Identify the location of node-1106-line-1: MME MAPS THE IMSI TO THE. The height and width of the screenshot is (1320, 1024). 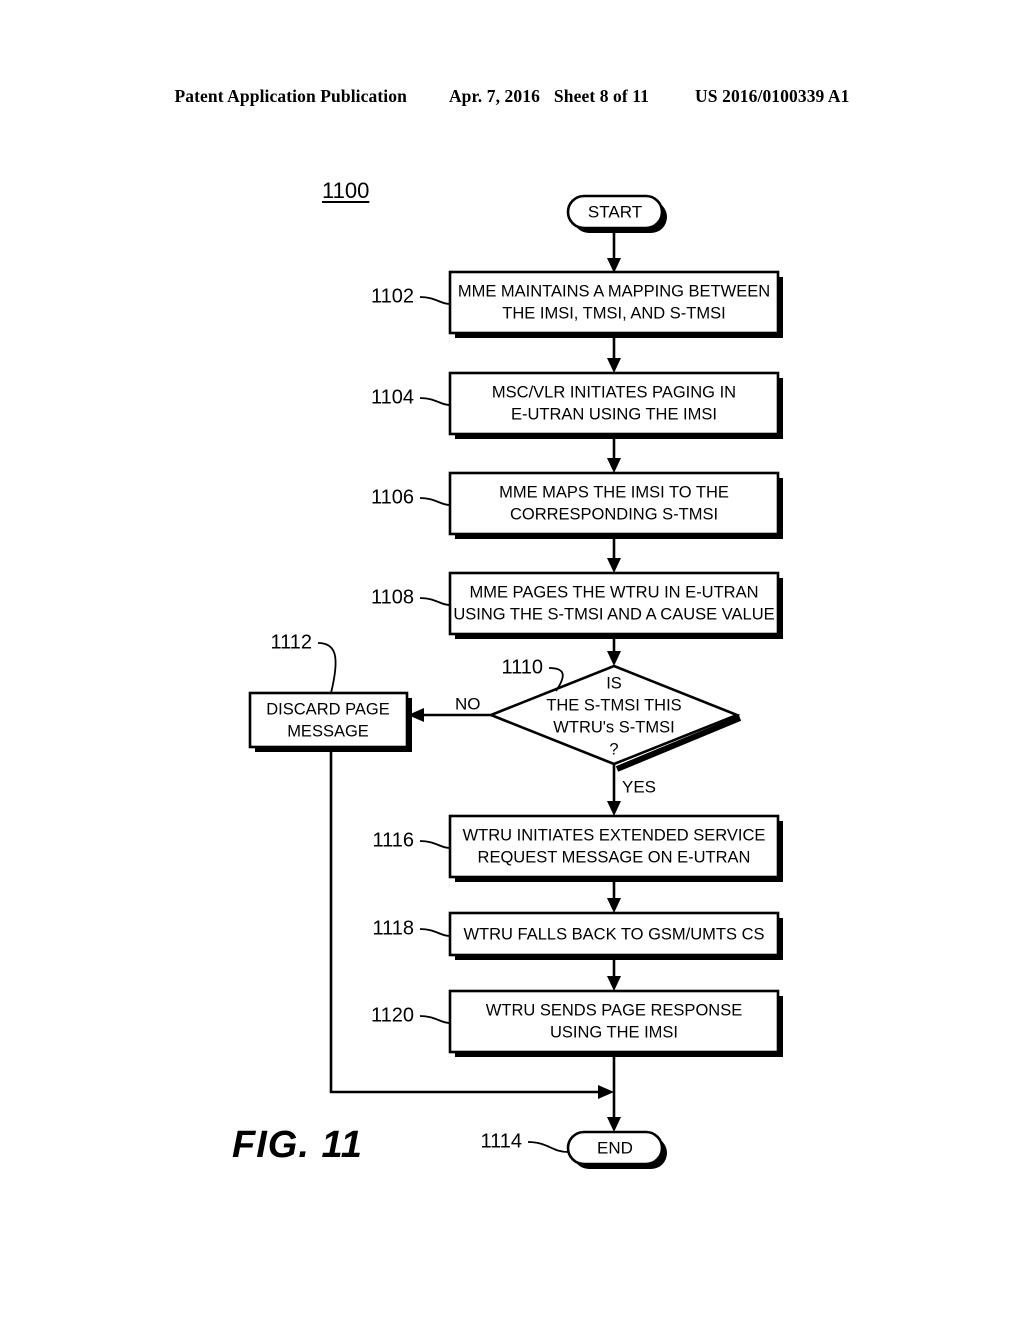
(614, 492).